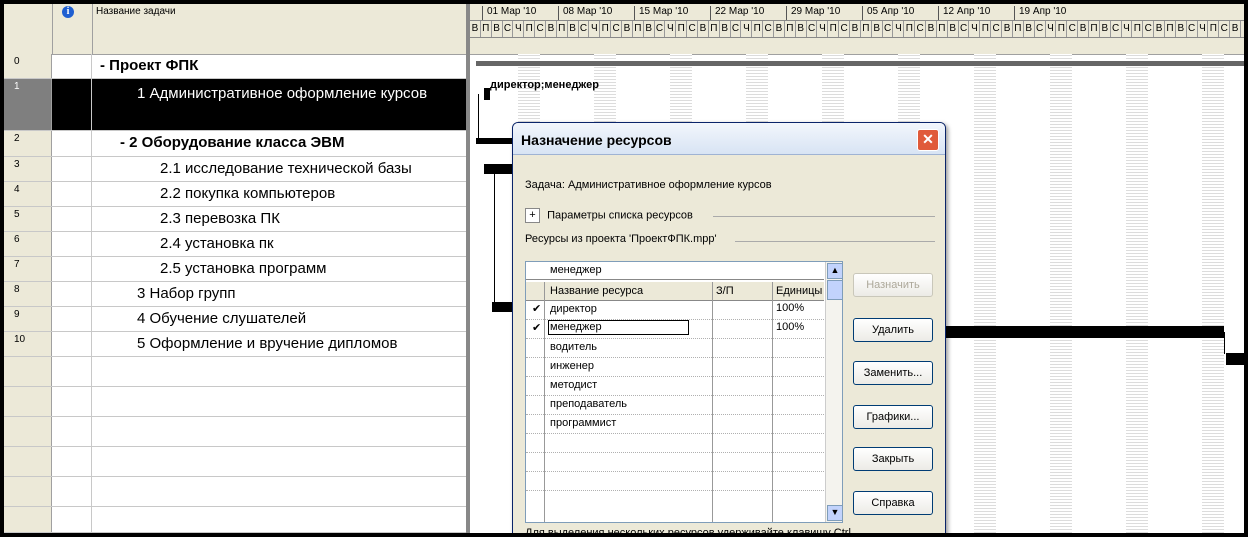 The height and width of the screenshot is (537, 1248). What do you see at coordinates (675, 367) in the screenshot?
I see `resource-row: инженер` at bounding box center [675, 367].